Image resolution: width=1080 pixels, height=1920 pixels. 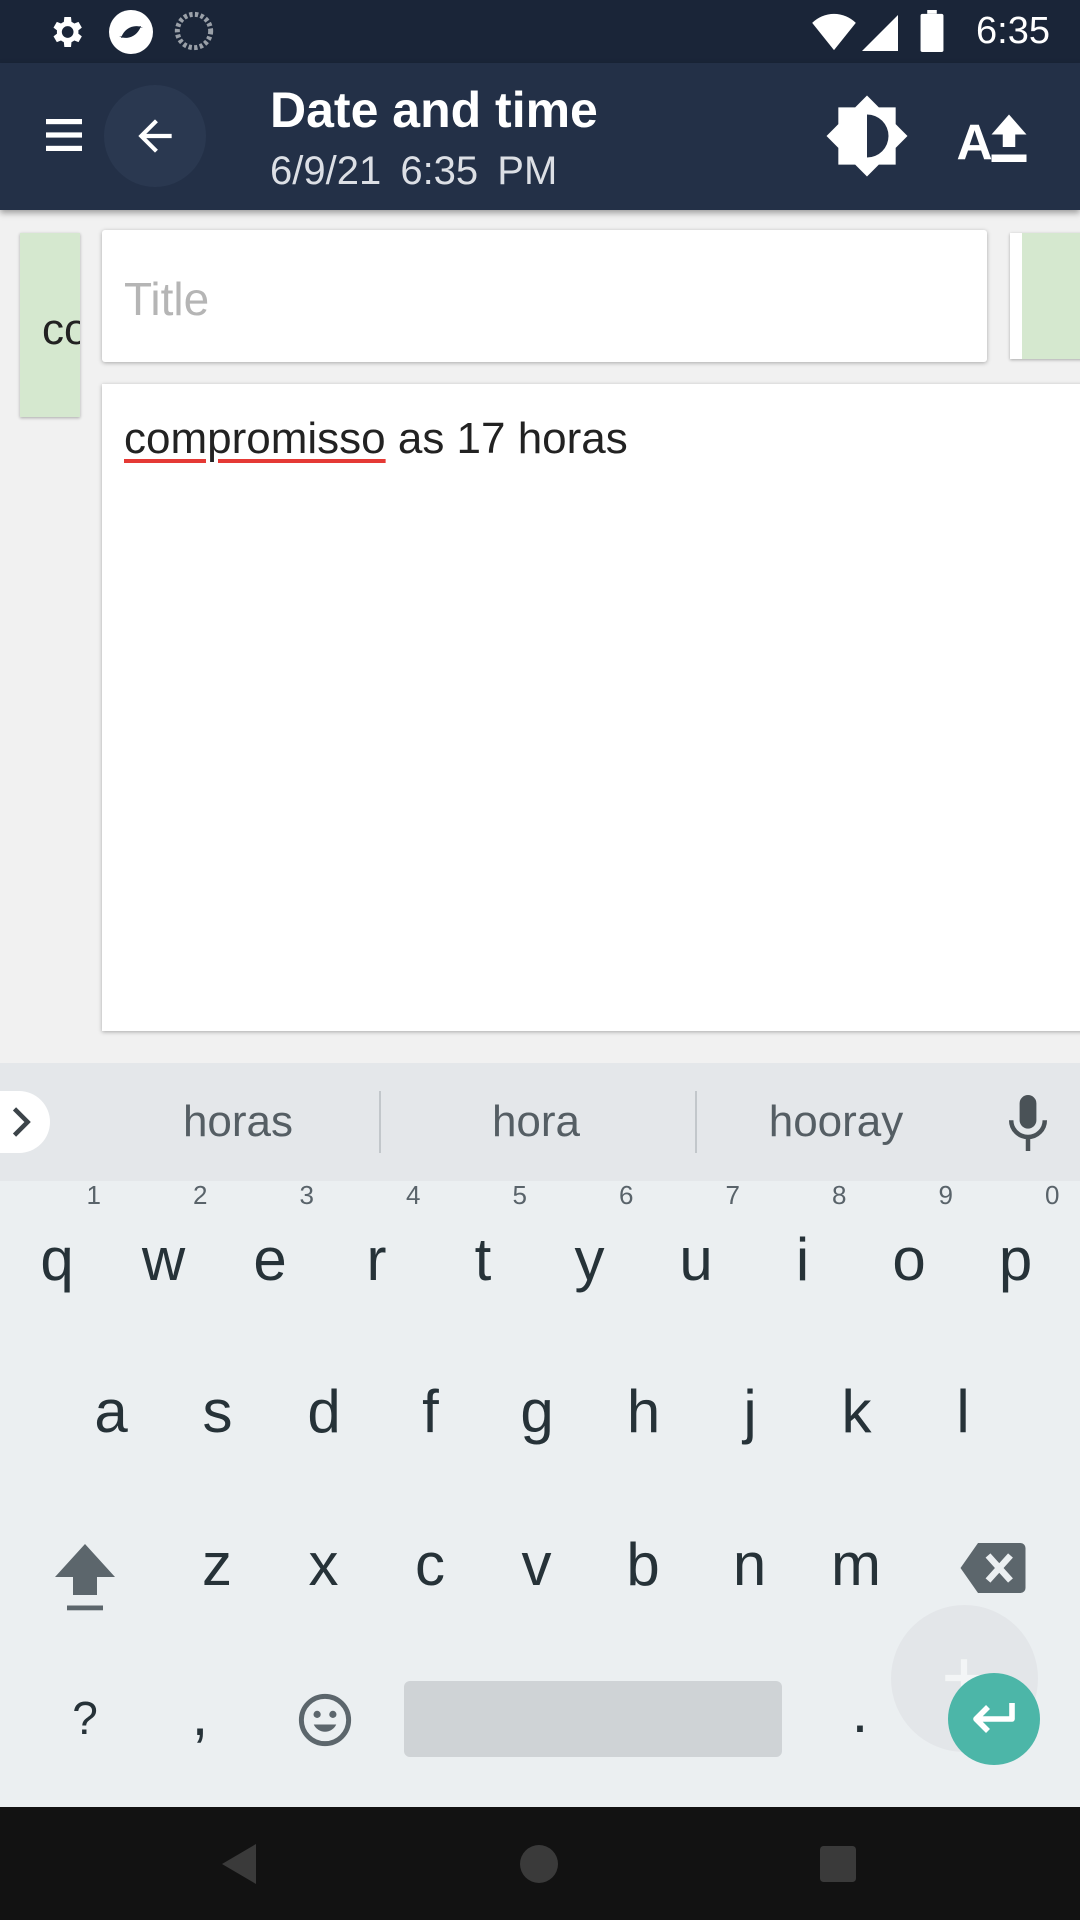 I want to click on title-placeholder: Title, so click(x=167, y=299).